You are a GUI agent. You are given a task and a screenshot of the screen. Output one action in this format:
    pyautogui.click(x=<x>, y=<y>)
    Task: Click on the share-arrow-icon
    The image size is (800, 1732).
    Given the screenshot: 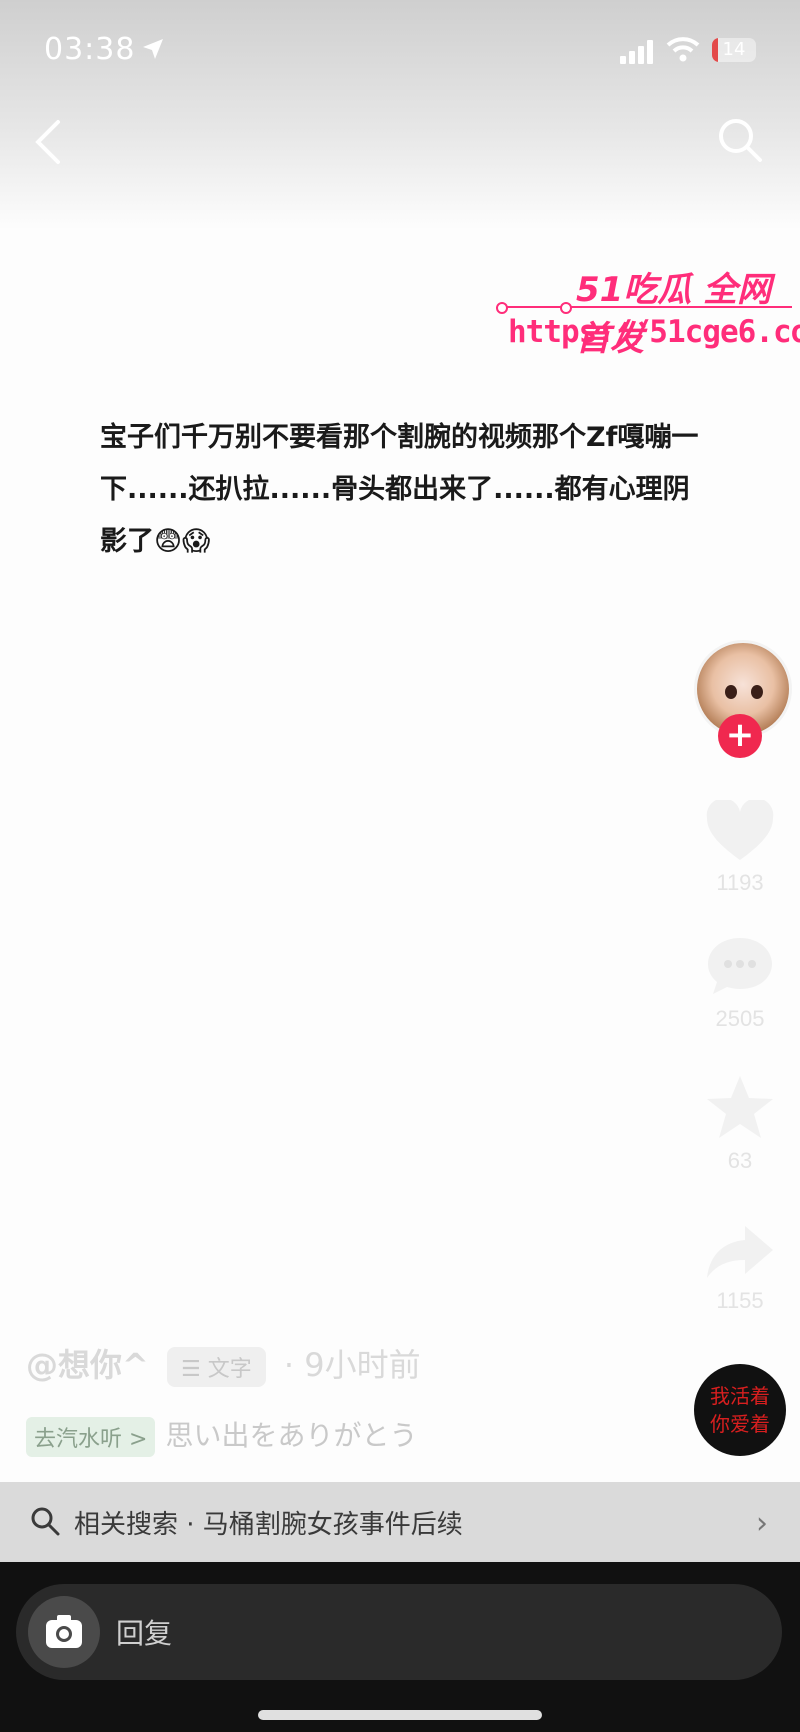 What is the action you would take?
    pyautogui.click(x=740, y=1252)
    